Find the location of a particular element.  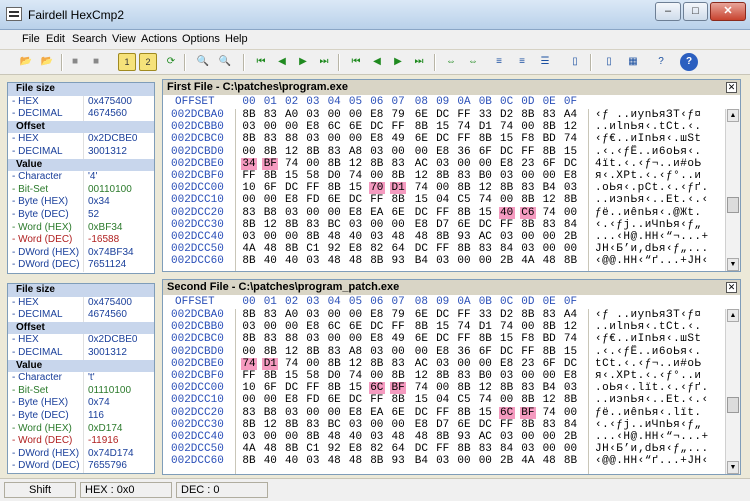

single-pane-icon: ▯ is located at coordinates (575, 62).